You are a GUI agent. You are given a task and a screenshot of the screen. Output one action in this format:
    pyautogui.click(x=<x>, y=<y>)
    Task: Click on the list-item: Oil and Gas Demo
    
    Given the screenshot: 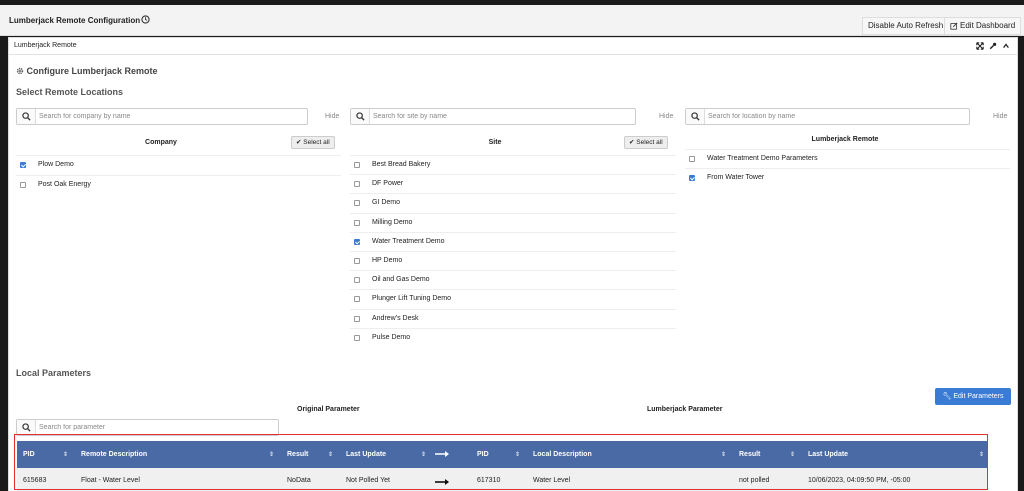 What is the action you would take?
    pyautogui.click(x=513, y=279)
    